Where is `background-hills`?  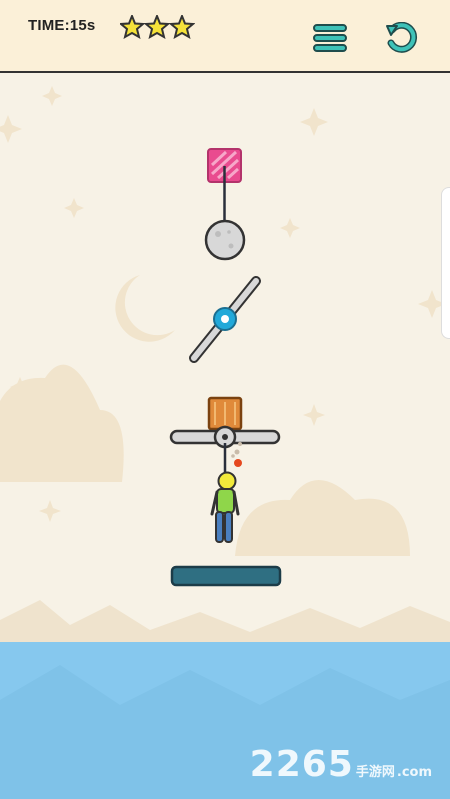
background-hills is located at coordinates (225, 622).